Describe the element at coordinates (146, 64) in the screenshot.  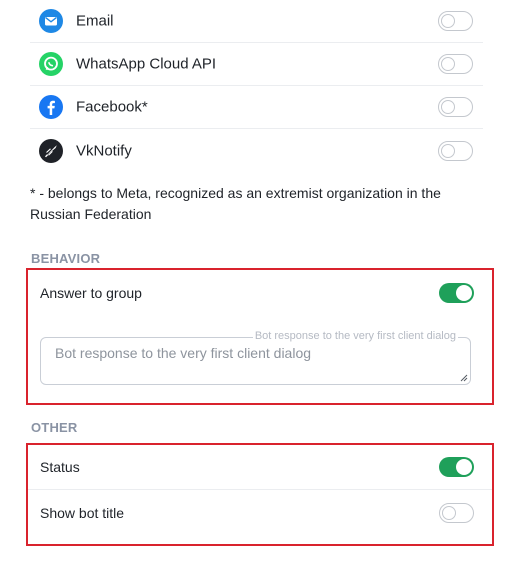
I see `channel-label-whatsapp: WhatsApp Cloud API` at that location.